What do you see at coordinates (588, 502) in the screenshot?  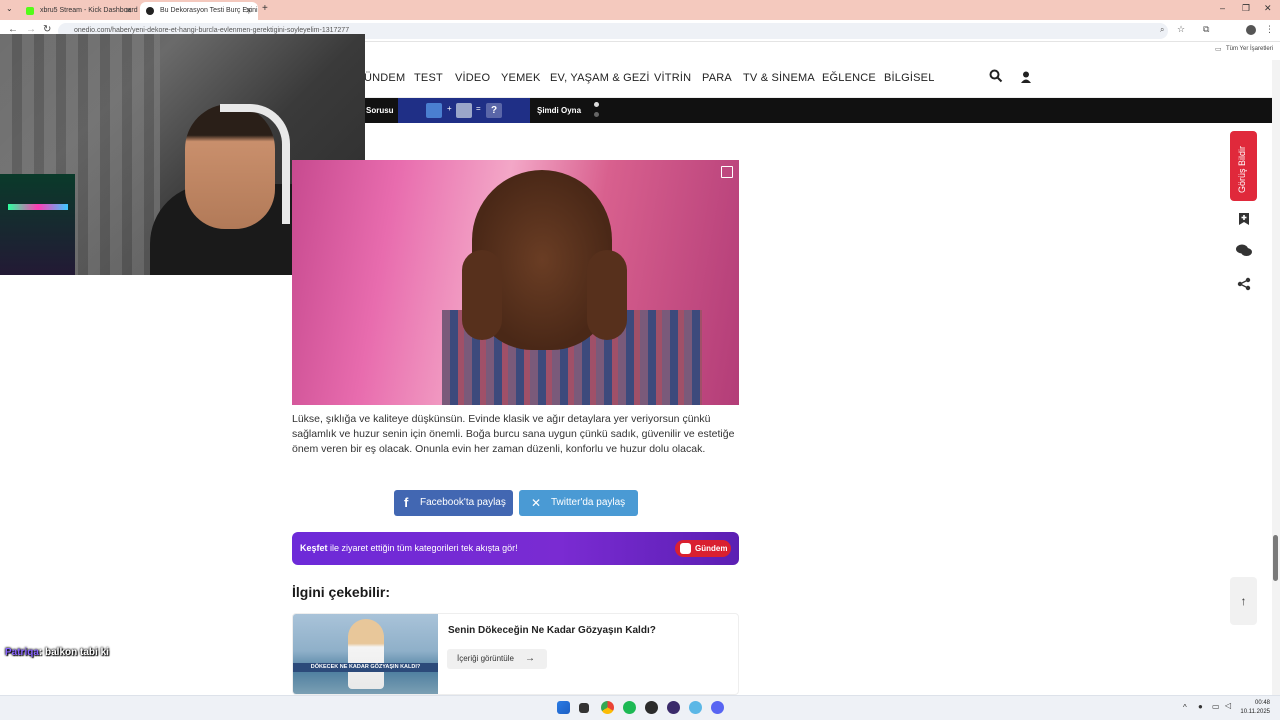 I see `share-twitter-label: Twitter'da paylaş` at bounding box center [588, 502].